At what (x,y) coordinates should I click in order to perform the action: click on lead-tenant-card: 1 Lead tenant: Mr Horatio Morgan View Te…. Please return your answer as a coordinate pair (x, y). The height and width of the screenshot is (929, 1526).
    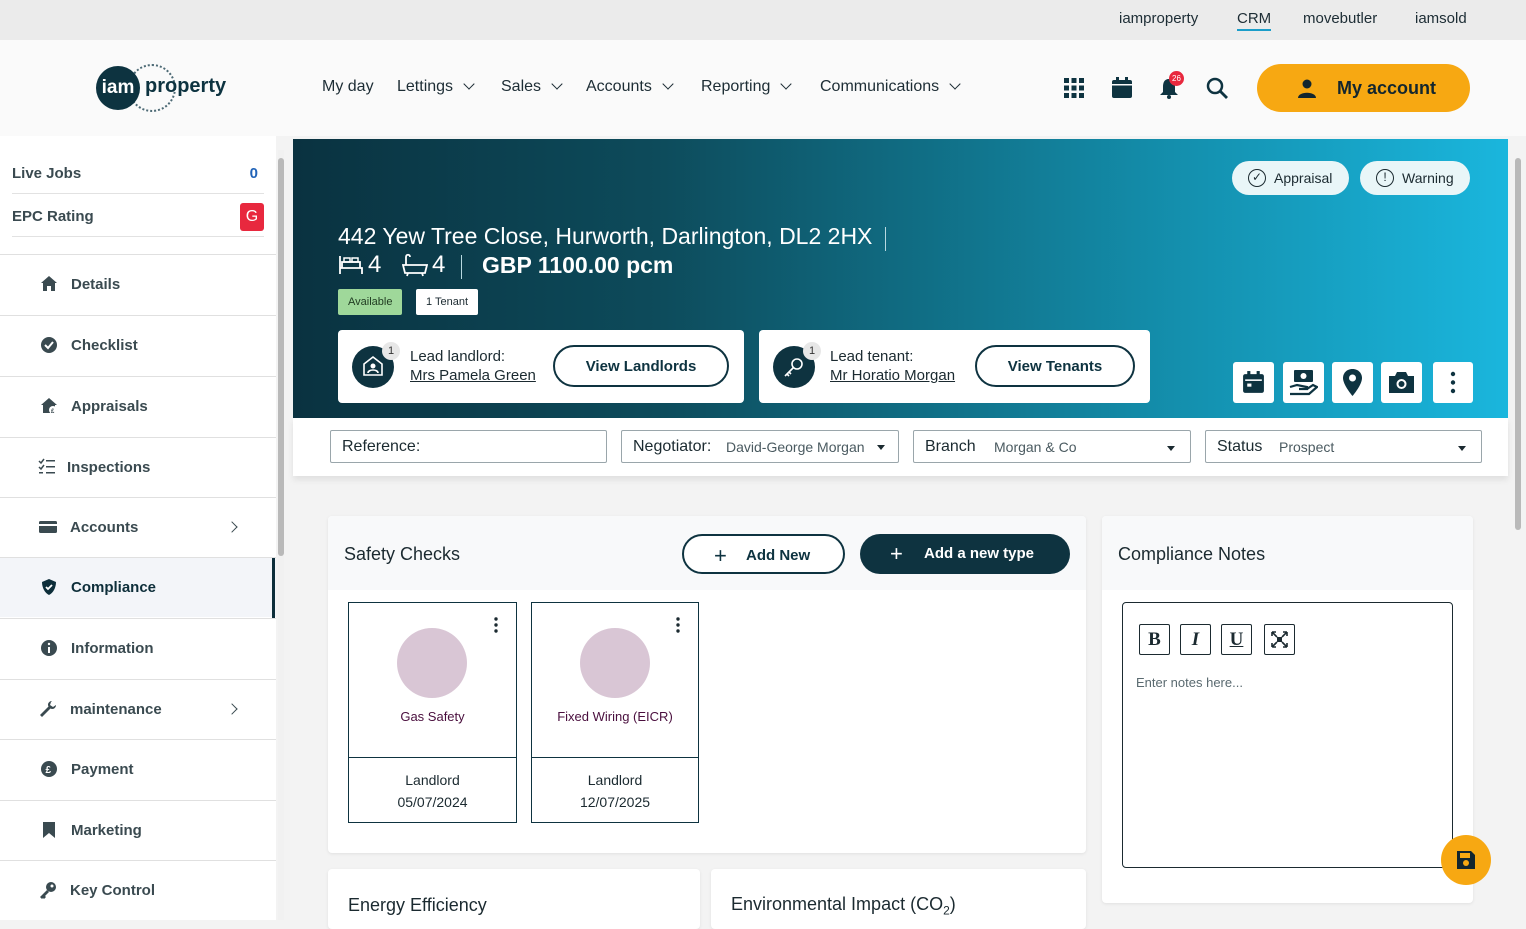
    Looking at the image, I should click on (954, 366).